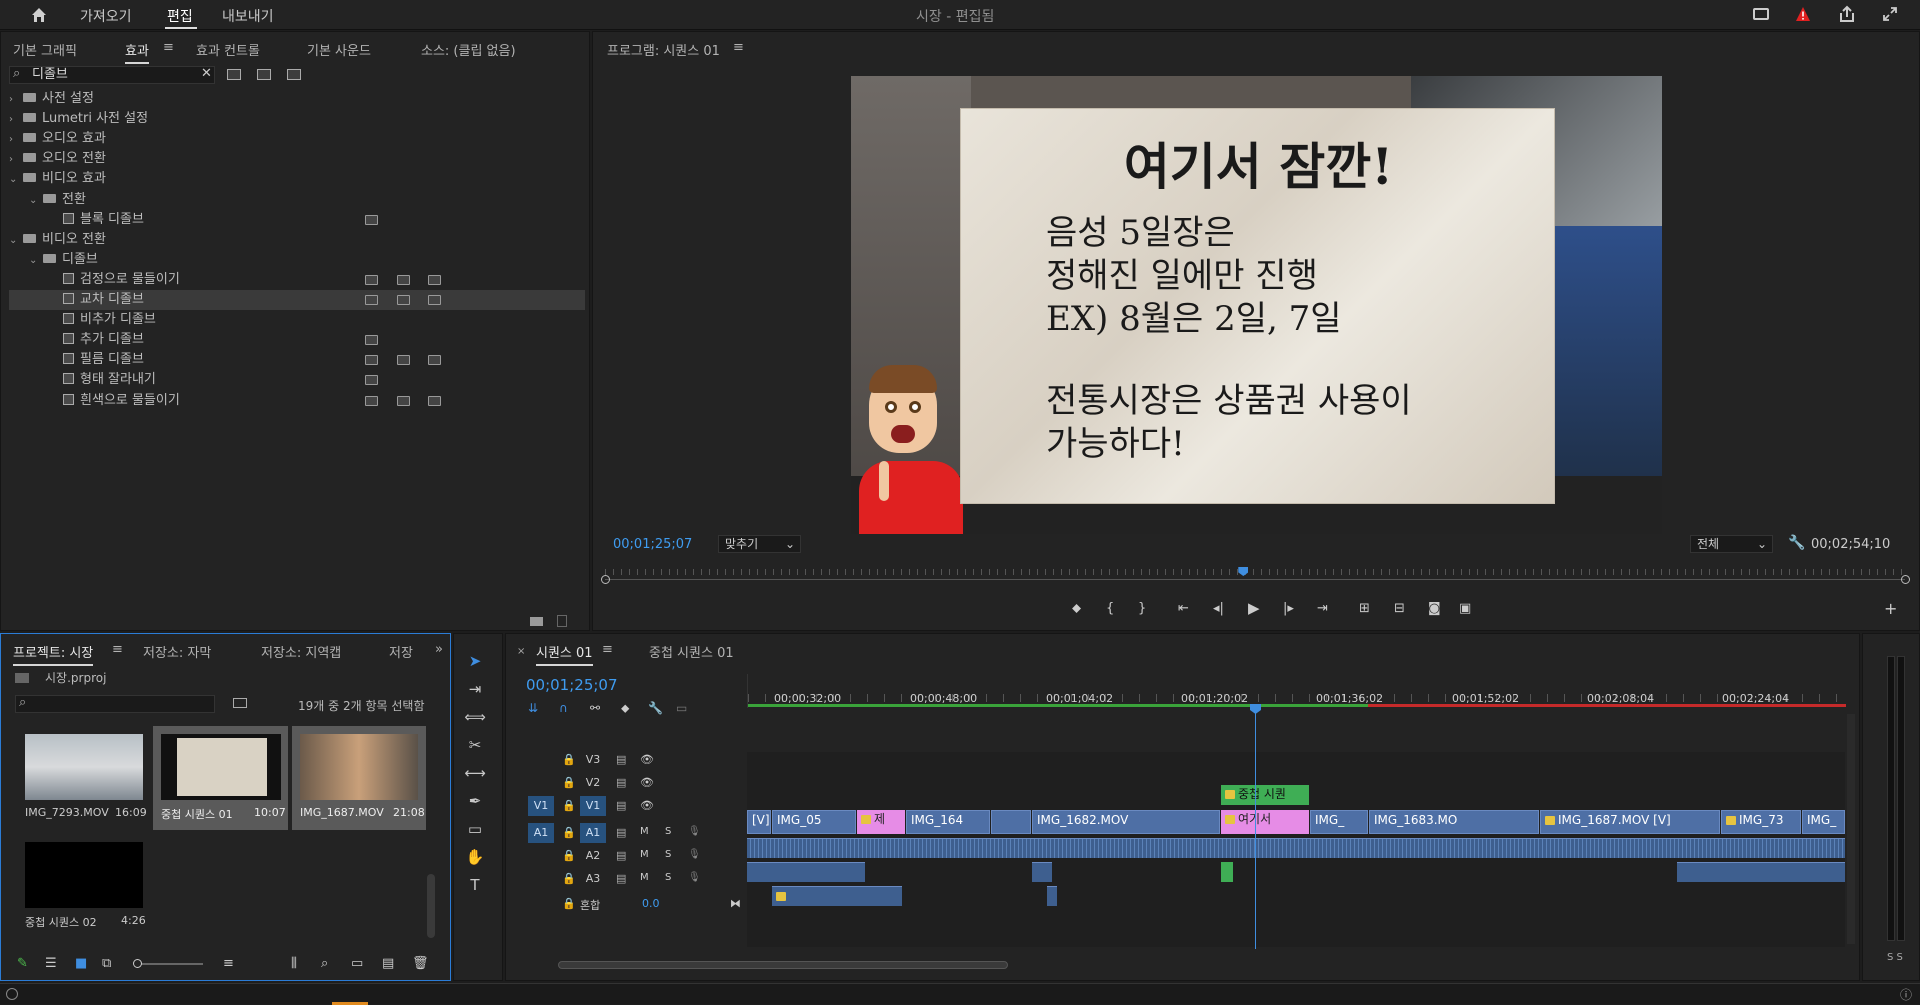 The image size is (1920, 1005). I want to click on tree-effect-item: 필름 디졸브, so click(297, 360).